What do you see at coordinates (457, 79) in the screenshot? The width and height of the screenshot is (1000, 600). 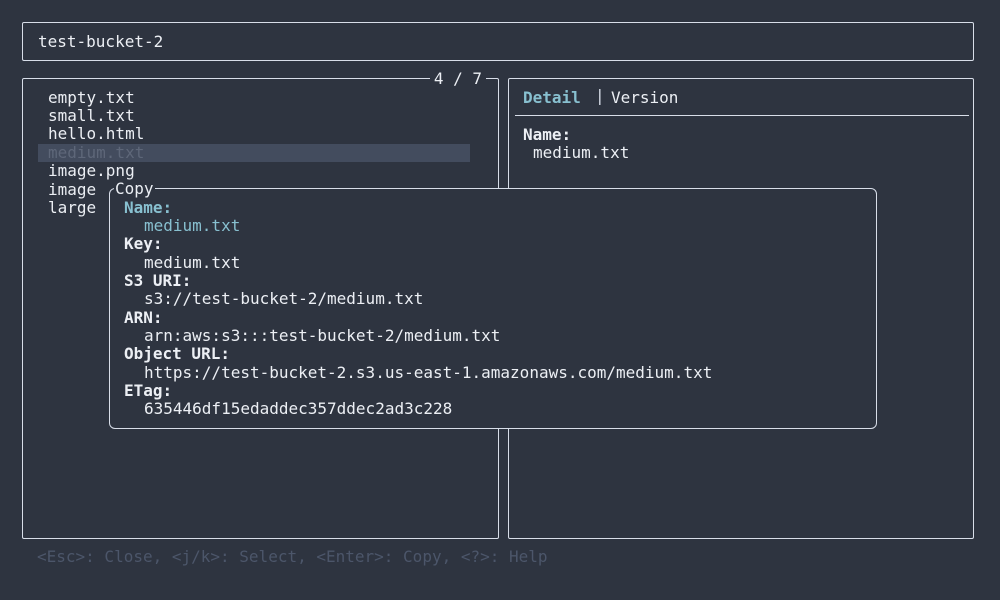 I see `list-position-counter: 4 / 7` at bounding box center [457, 79].